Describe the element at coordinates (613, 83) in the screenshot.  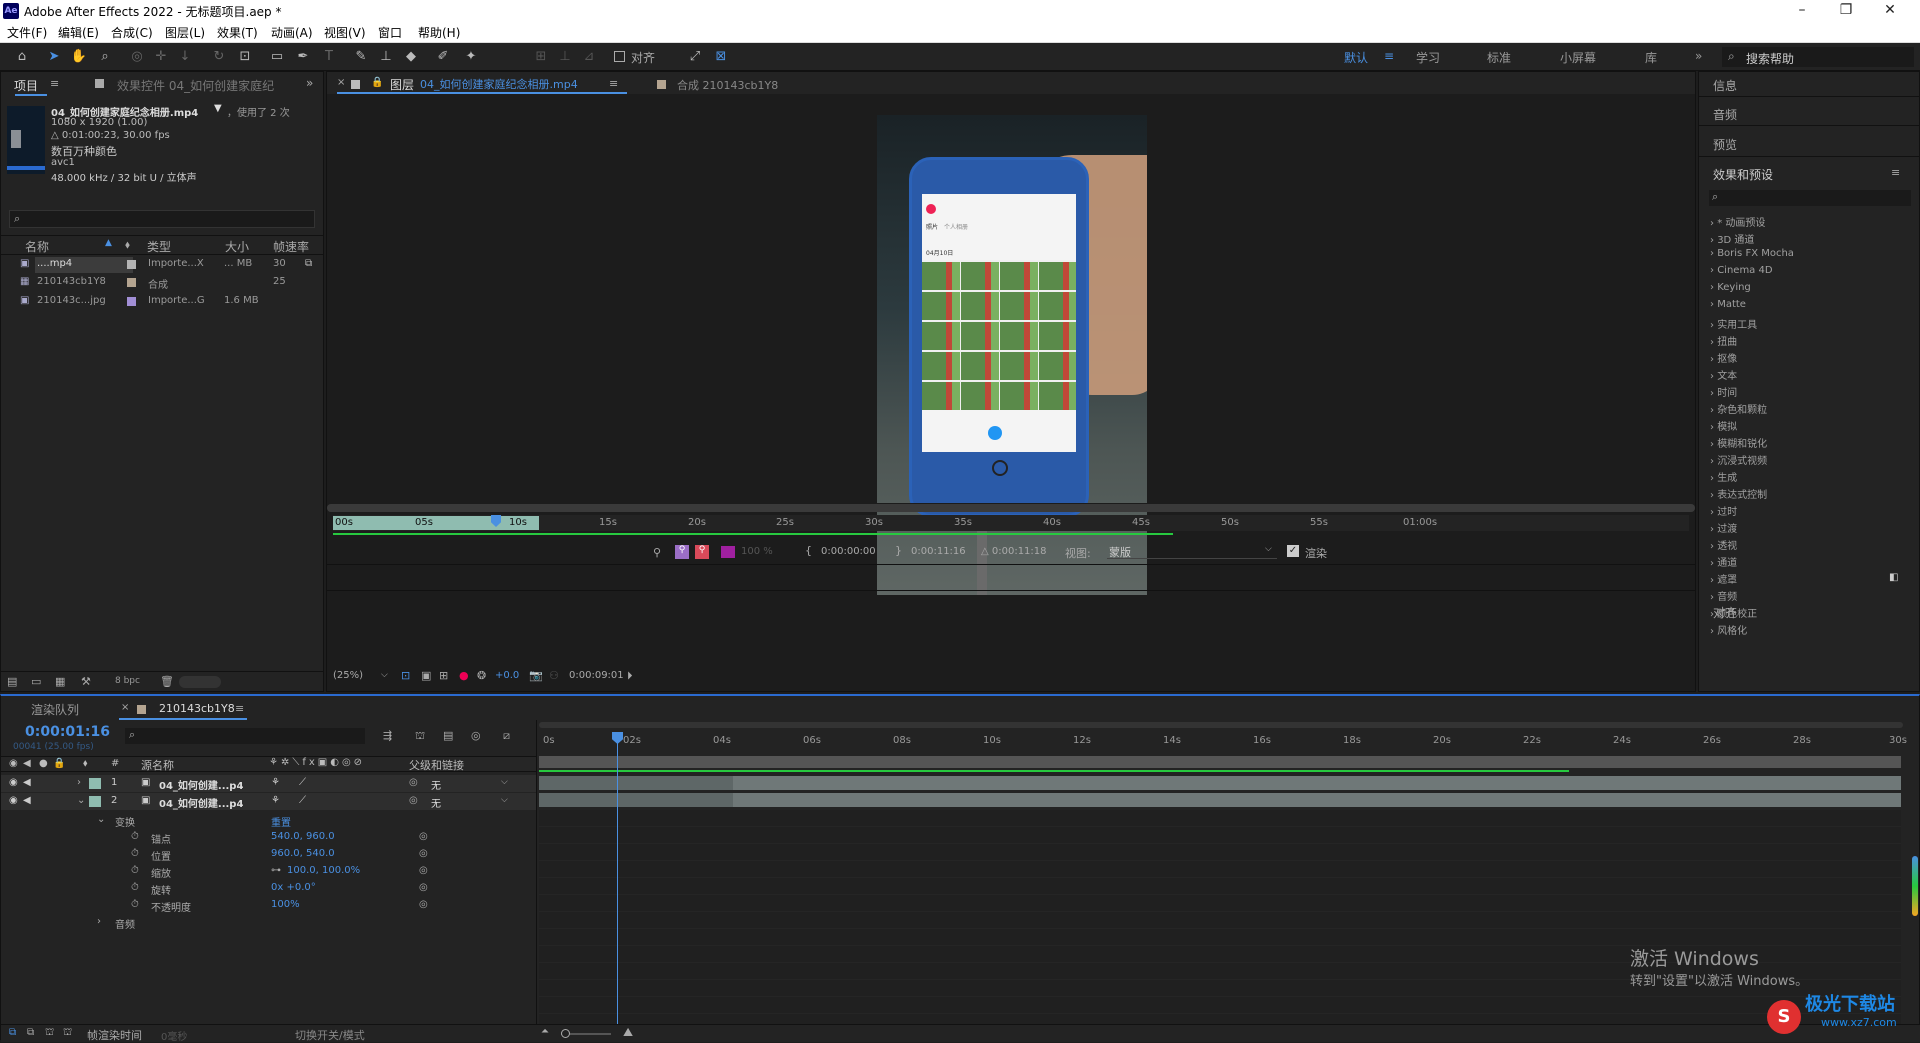
I see `viewer-menu-icon: ≡` at that location.